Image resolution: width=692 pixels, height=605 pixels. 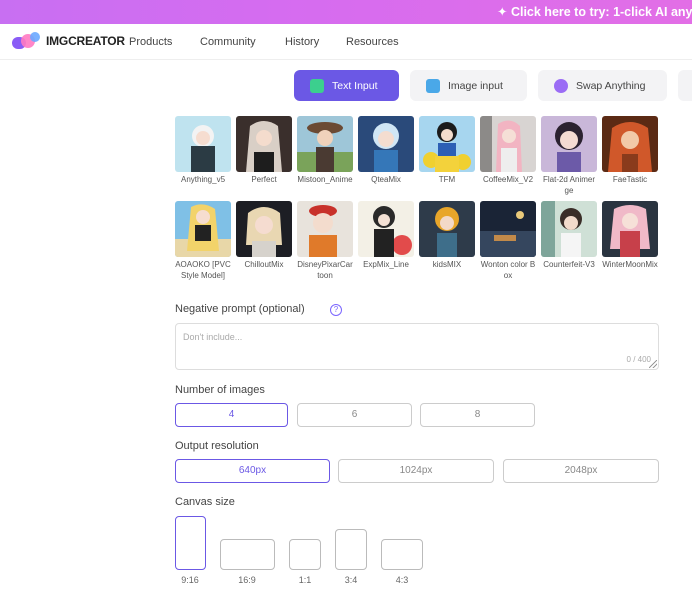 What do you see at coordinates (561, 85) in the screenshot?
I see `swap-icon` at bounding box center [561, 85].